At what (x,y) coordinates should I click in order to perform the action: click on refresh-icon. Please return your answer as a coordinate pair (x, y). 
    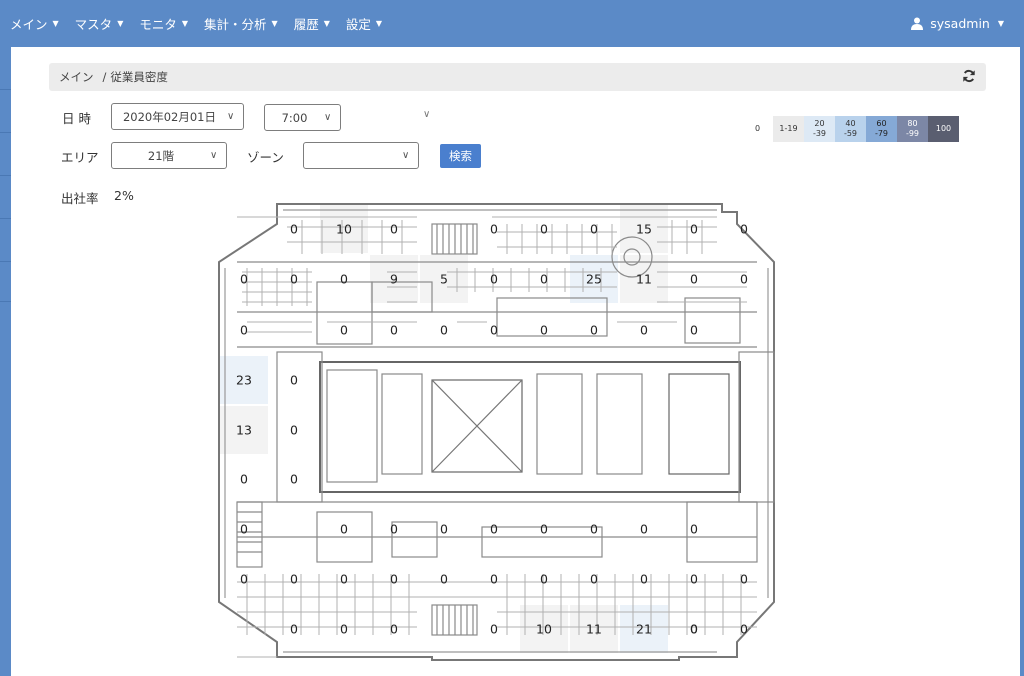
    Looking at the image, I should click on (969, 76).